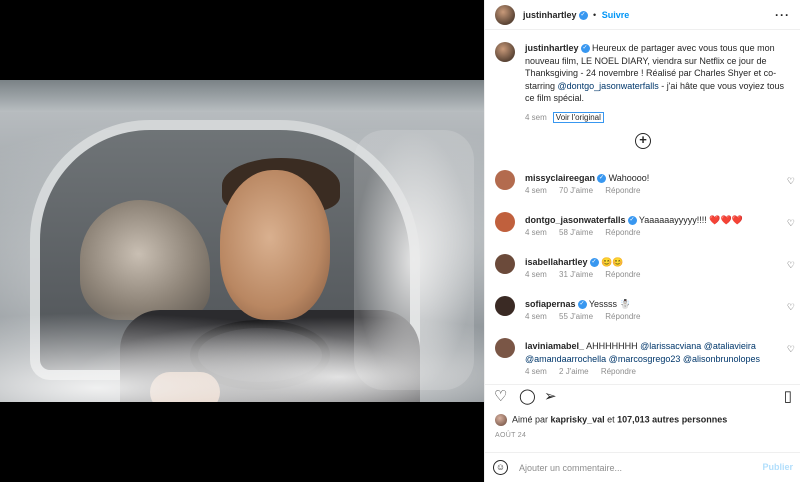  I want to click on comment-meta: 4 sem 70 J'aime Répondre, so click(587, 190).